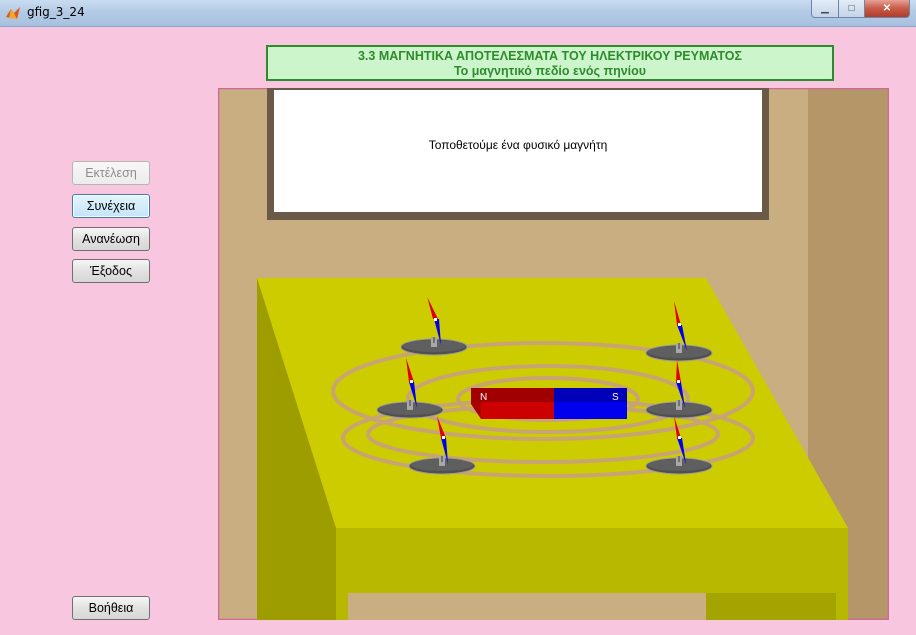  Describe the element at coordinates (527, 606) in the screenshot. I see `under-table-floor` at that location.